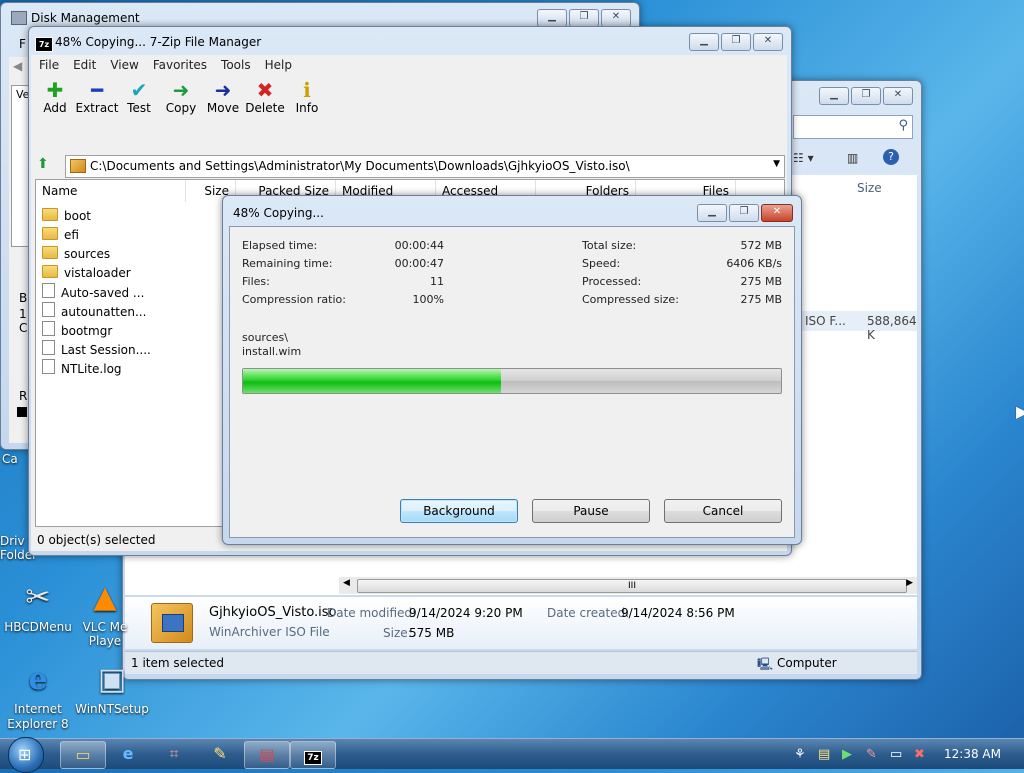 The height and width of the screenshot is (773, 1024). Describe the element at coordinates (871, 754) in the screenshot. I see `tray-tool-icon: ✎` at that location.